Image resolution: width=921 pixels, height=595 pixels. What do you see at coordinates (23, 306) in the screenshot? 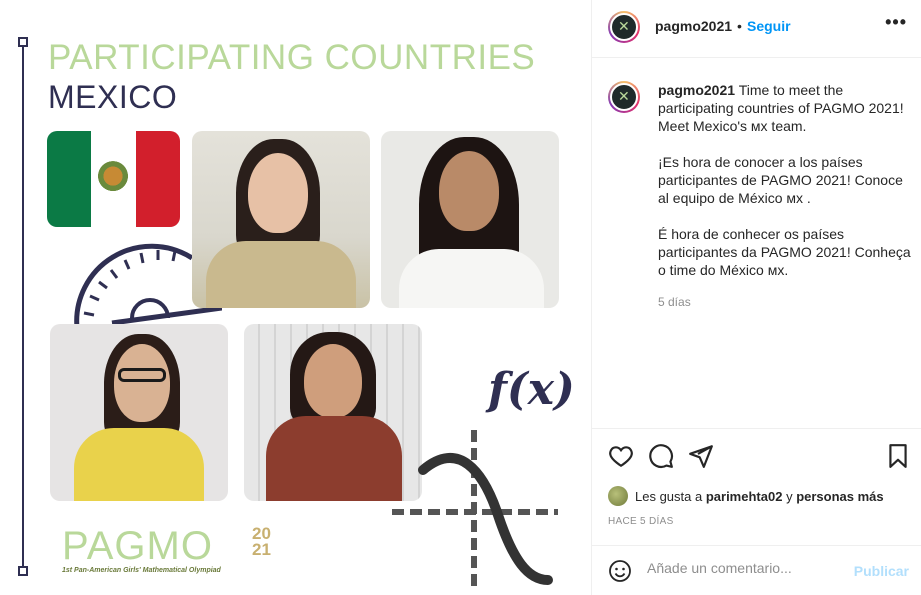
I see `decorative-line` at bounding box center [23, 306].